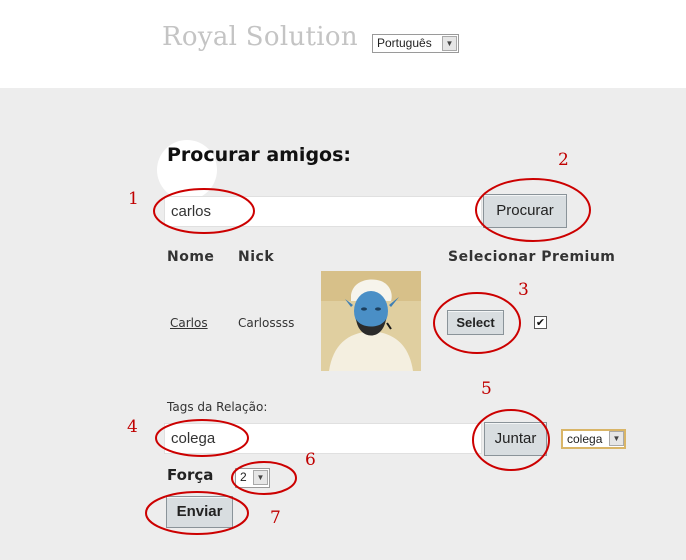 Image resolution: width=686 pixels, height=560 pixels. What do you see at coordinates (323, 438) in the screenshot?
I see `tags-input: colega` at bounding box center [323, 438].